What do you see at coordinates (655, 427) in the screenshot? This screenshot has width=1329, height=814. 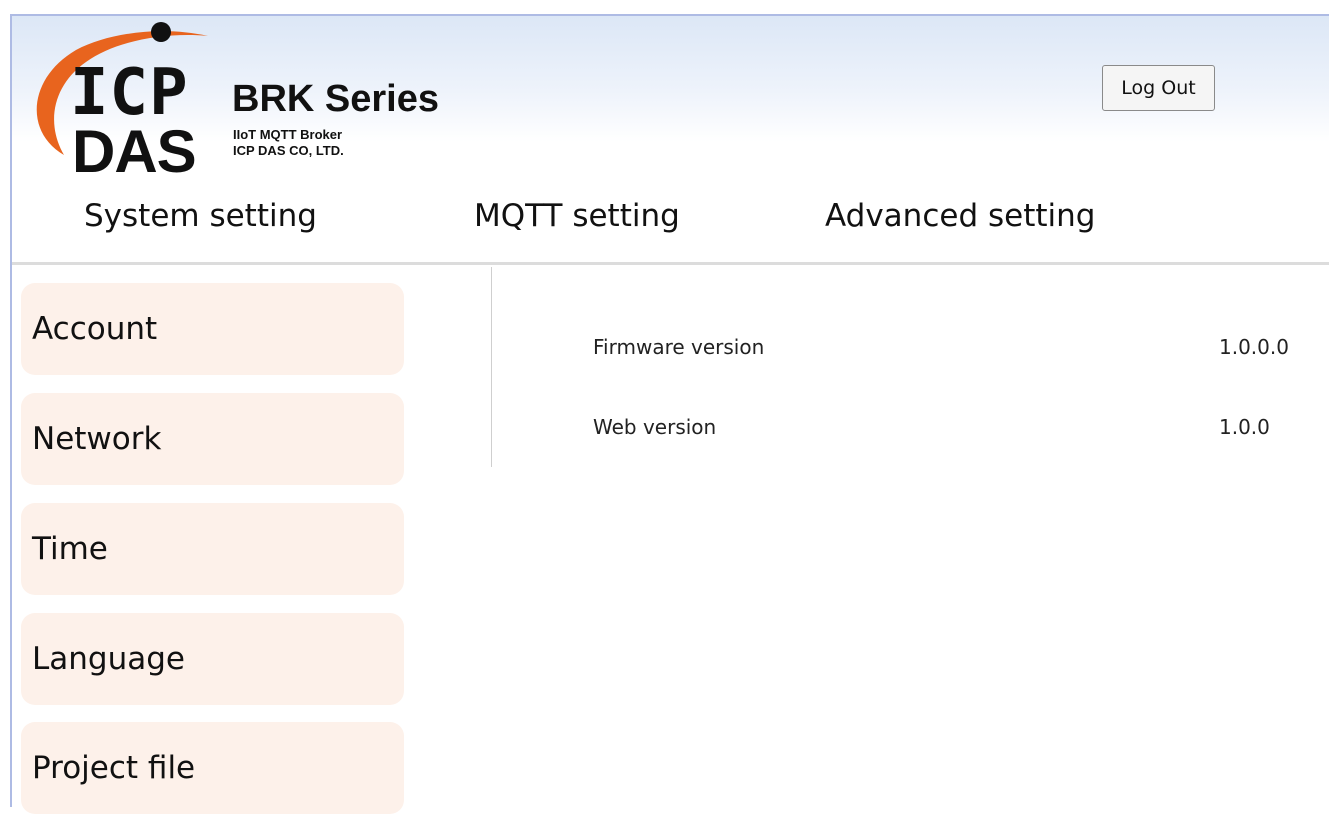 I see `web-version-label: Web version` at bounding box center [655, 427].